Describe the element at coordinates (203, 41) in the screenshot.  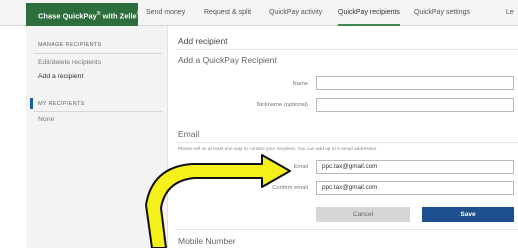
I see `page-title: Add recipient` at that location.